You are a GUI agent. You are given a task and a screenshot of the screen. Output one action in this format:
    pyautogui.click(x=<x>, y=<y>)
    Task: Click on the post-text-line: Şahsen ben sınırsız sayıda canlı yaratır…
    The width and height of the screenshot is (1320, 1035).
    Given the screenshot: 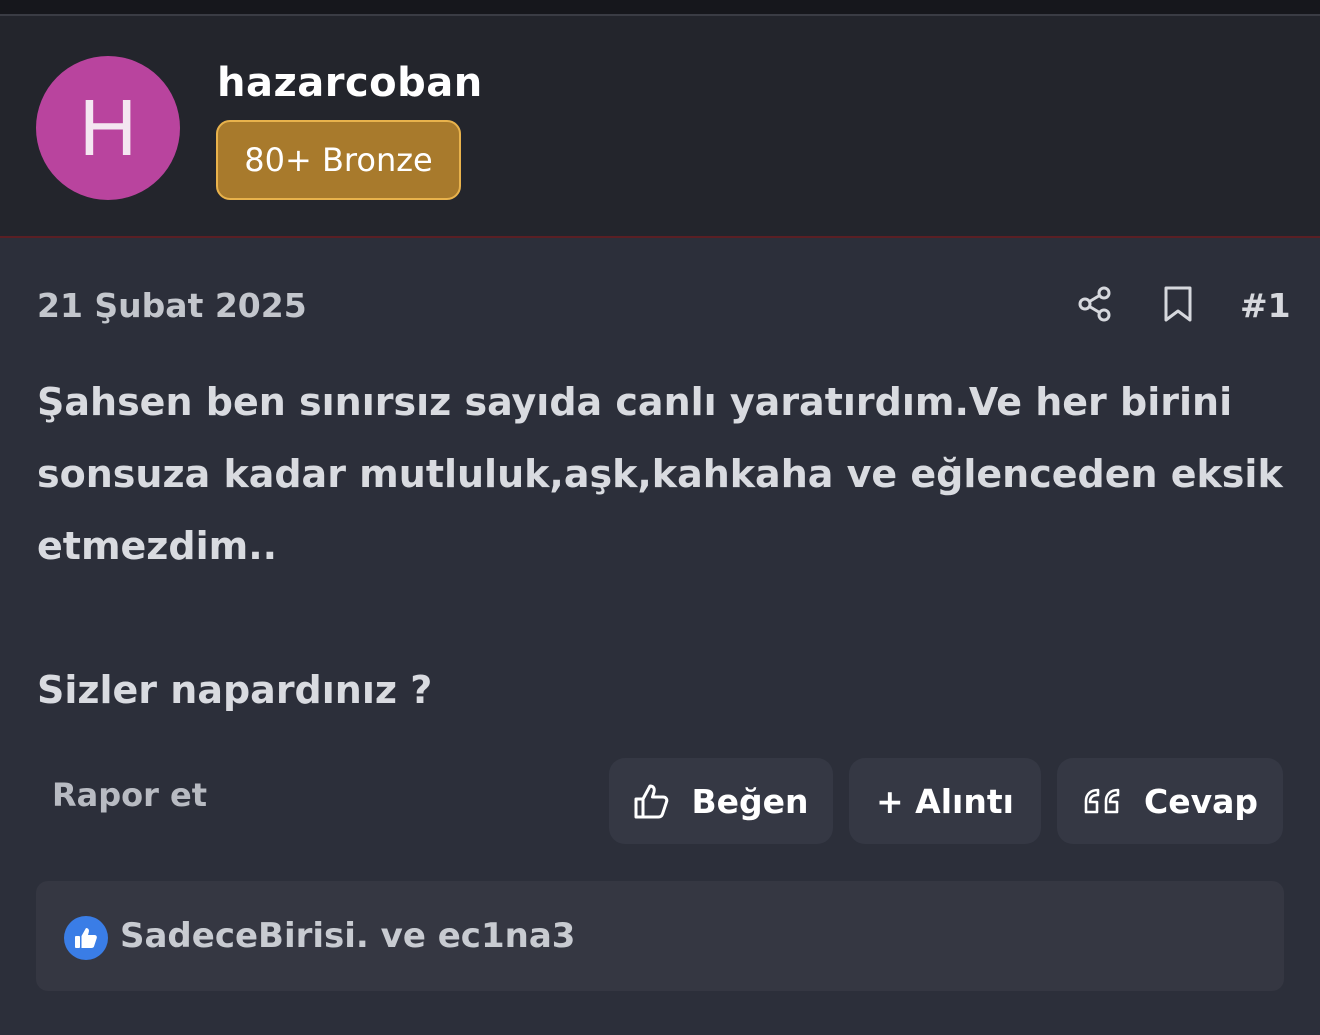 What is the action you would take?
    pyautogui.click(x=635, y=402)
    